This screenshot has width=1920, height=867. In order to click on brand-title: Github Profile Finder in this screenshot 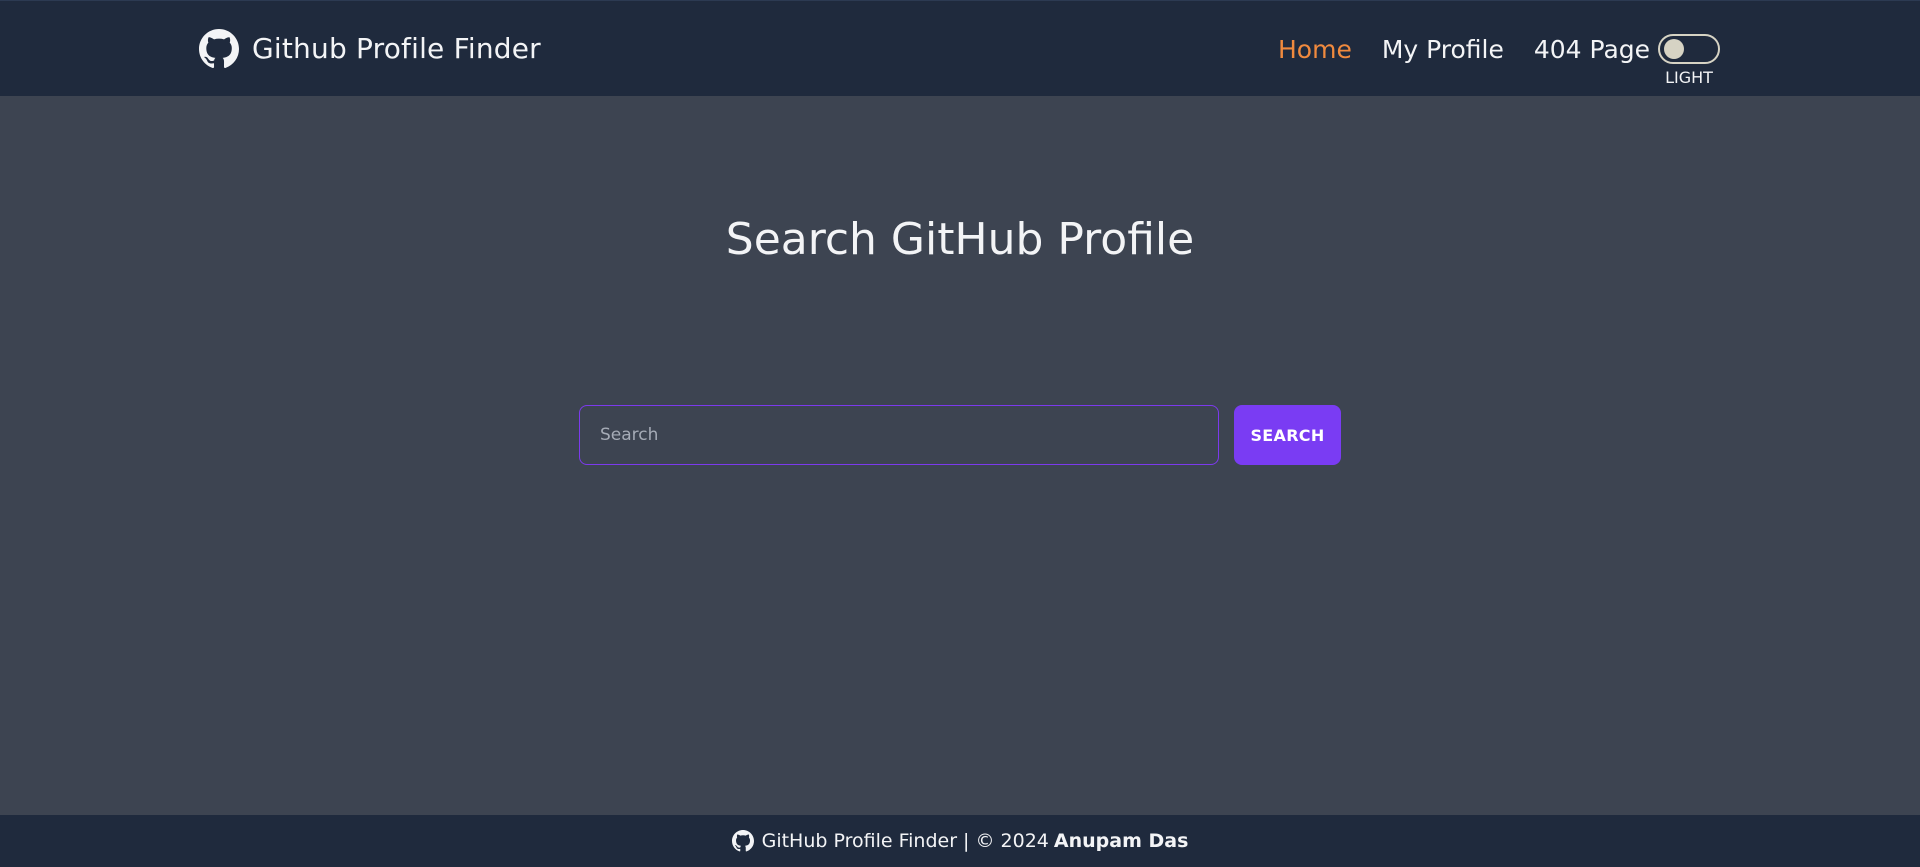, I will do `click(396, 48)`.